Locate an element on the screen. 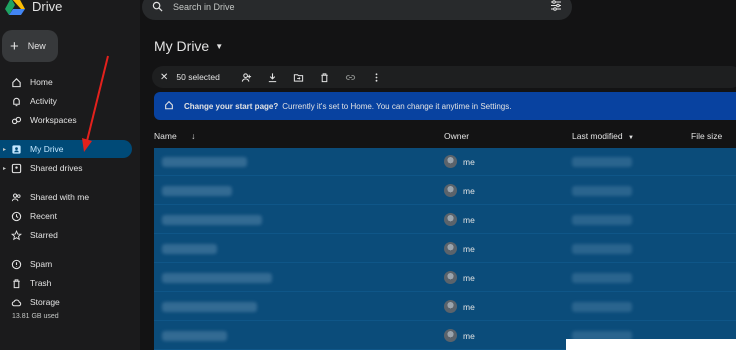  new-button-label: New is located at coordinates (36, 46).